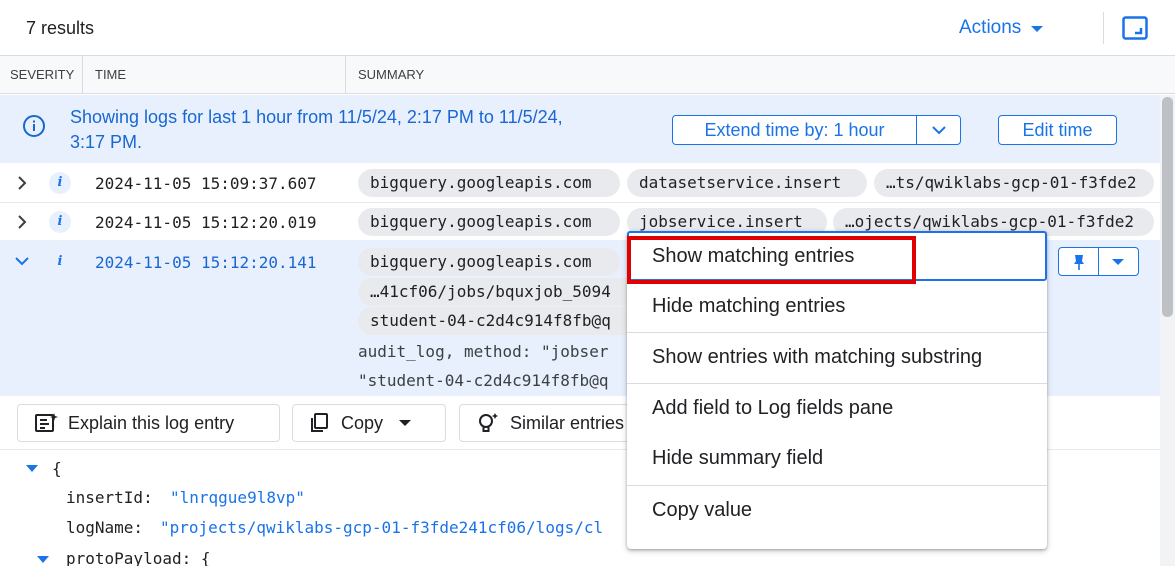  Describe the element at coordinates (837, 357) in the screenshot. I see `menu-item-show-substring: Show entries with matching substring` at that location.